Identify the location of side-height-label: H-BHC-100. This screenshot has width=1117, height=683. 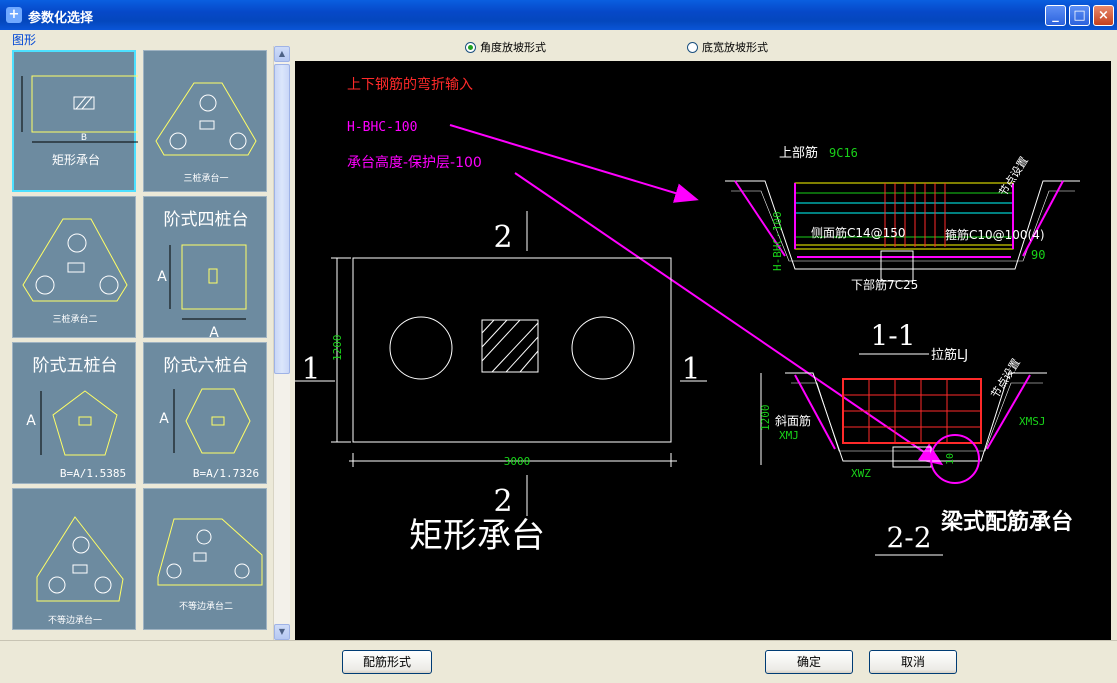
(777, 241).